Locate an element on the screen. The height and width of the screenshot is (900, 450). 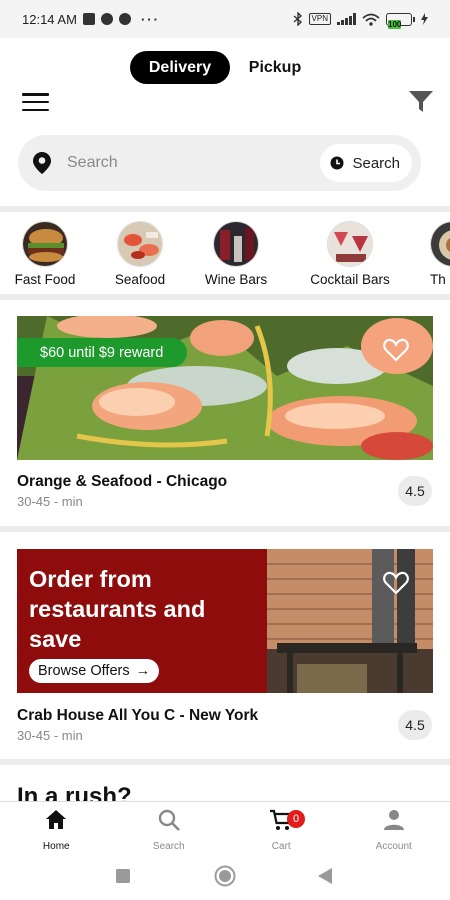
battery-icon: 100 is located at coordinates (400, 20).